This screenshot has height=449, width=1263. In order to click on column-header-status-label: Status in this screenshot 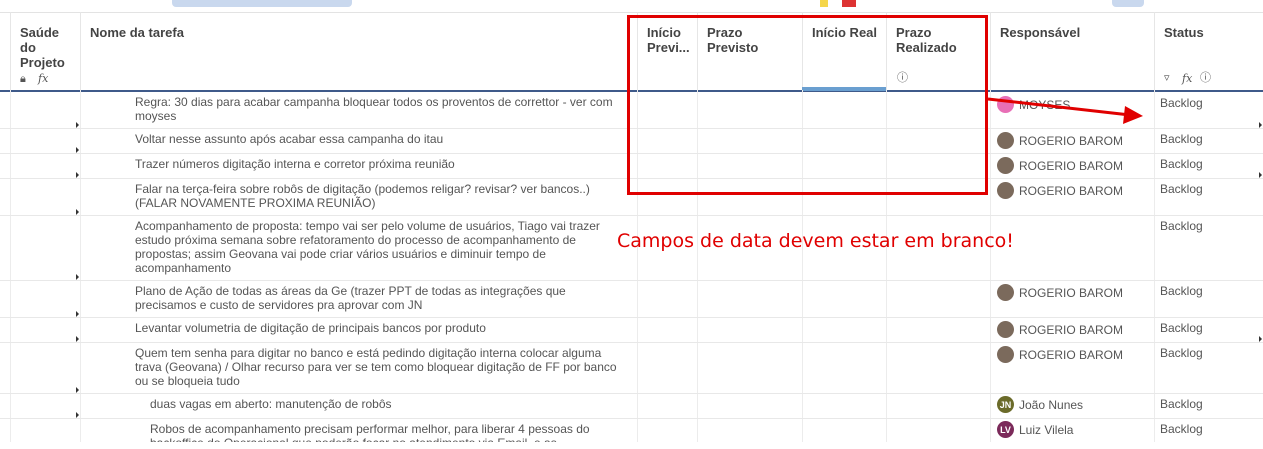, I will do `click(1184, 32)`.